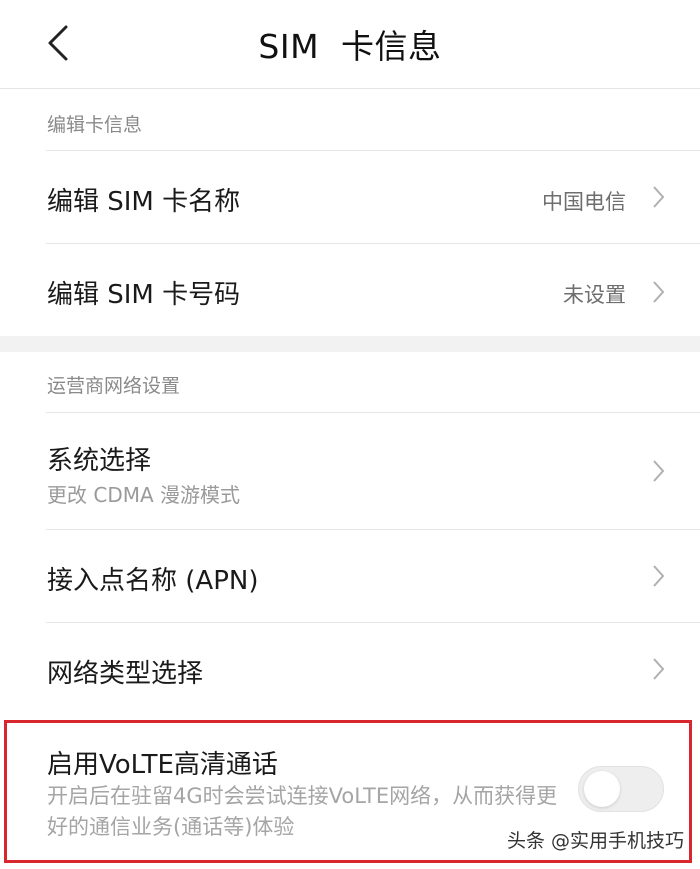  I want to click on row-subtitle: 更改 CDMA 漫游模式, so click(144, 495).